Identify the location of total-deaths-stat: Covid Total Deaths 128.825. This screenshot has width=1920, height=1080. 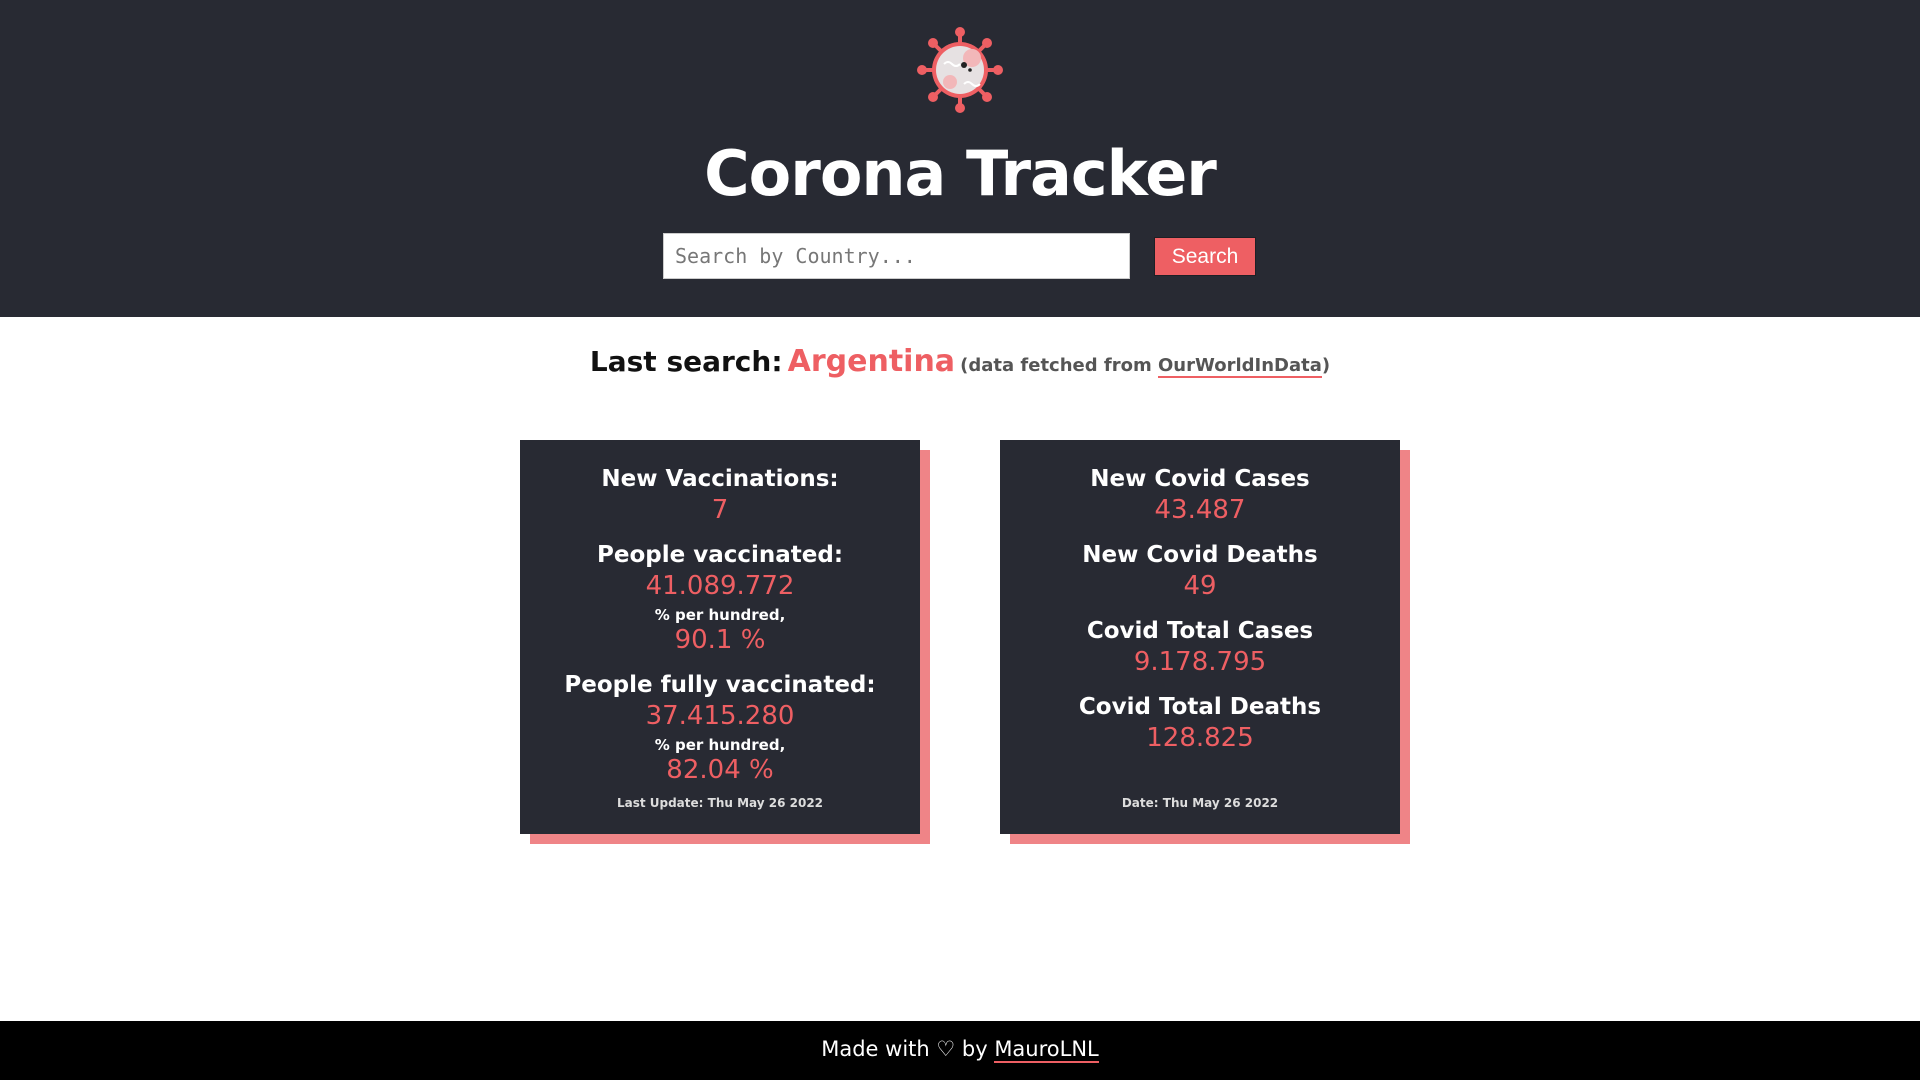
(1200, 723).